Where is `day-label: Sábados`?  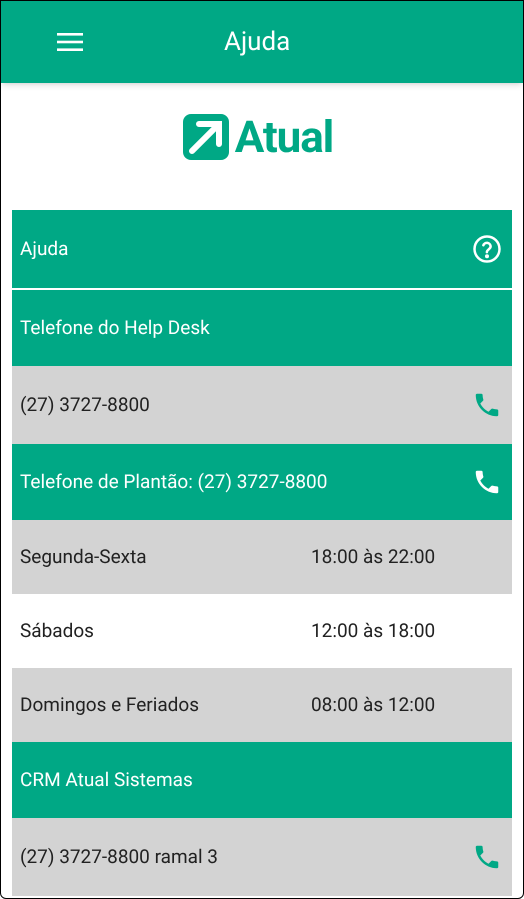 day-label: Sábados is located at coordinates (57, 631).